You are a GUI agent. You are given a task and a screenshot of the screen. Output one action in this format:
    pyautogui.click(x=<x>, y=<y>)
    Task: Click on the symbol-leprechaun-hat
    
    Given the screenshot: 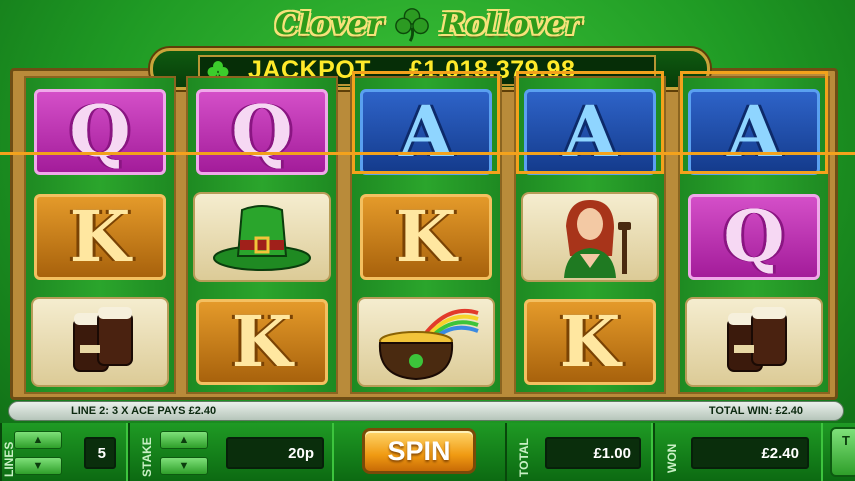 What is the action you would take?
    pyautogui.click(x=262, y=236)
    